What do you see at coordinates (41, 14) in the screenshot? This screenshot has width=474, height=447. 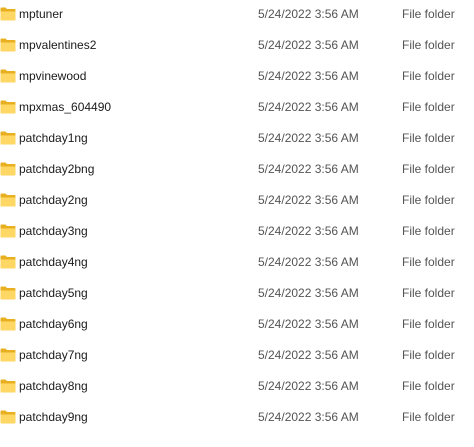 I see `file-name: mptuner` at bounding box center [41, 14].